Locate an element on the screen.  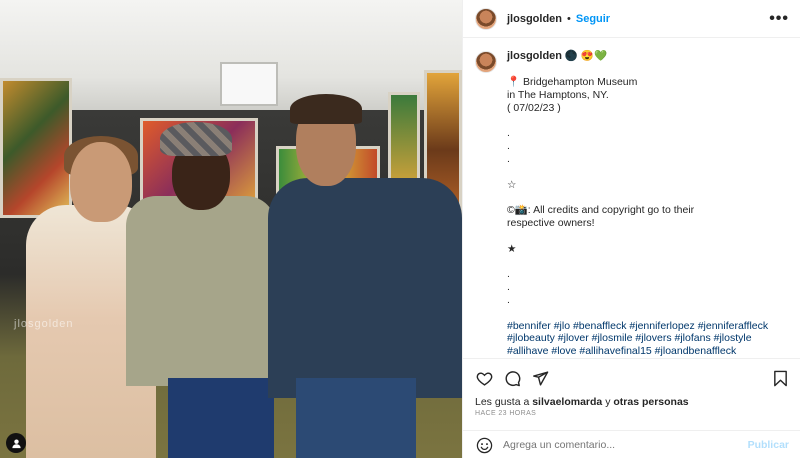
caption-star-outline: ☆ is located at coordinates (512, 184).